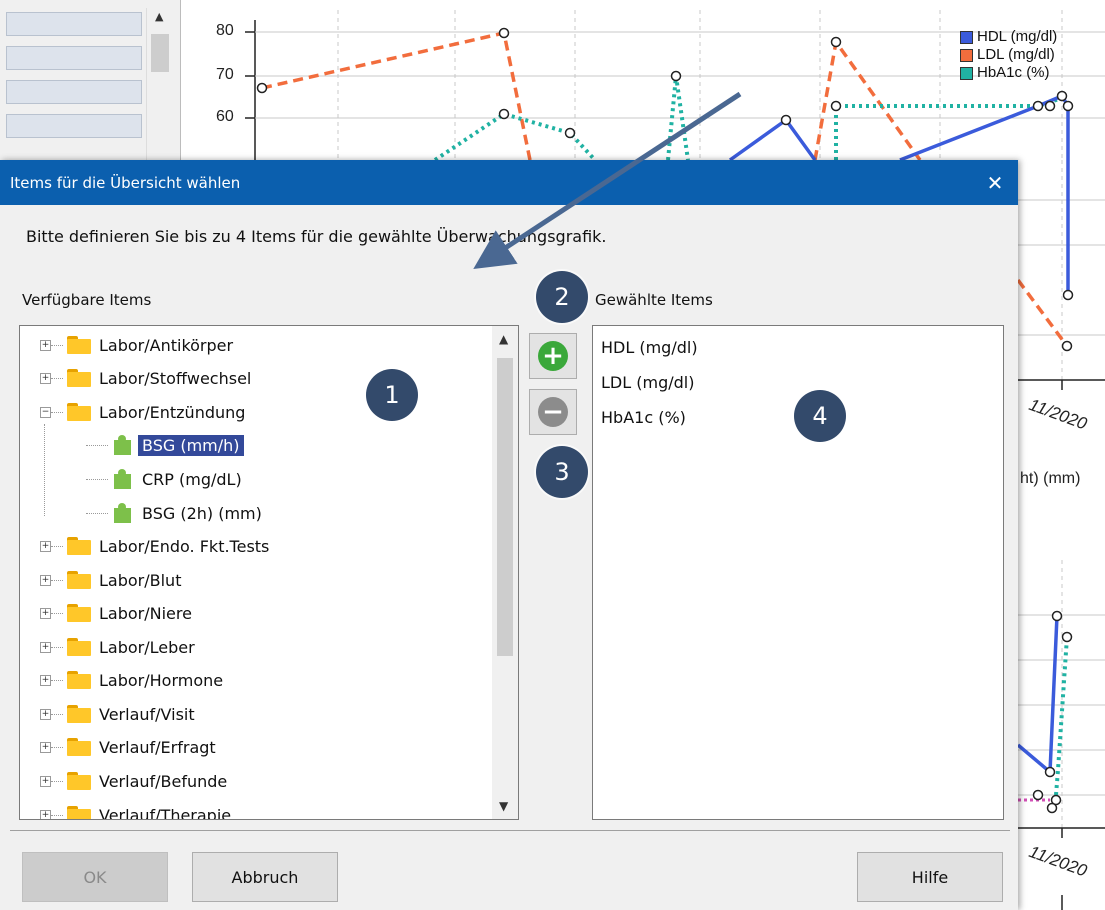 Image resolution: width=1105 pixels, height=910 pixels. I want to click on tree-node-label: Verlauf/Therapie, so click(165, 812).